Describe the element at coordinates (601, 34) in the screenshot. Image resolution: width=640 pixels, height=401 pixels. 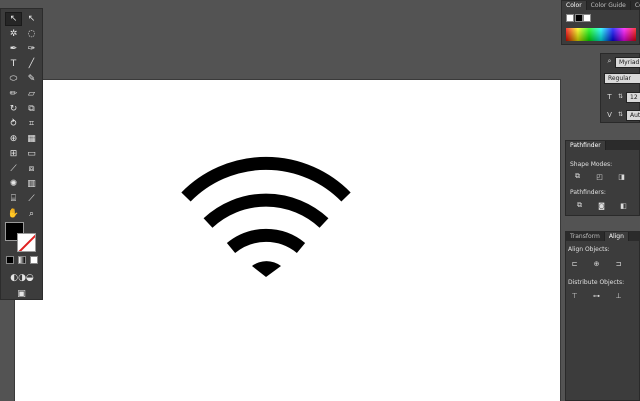
I see `color-spectrum` at that location.